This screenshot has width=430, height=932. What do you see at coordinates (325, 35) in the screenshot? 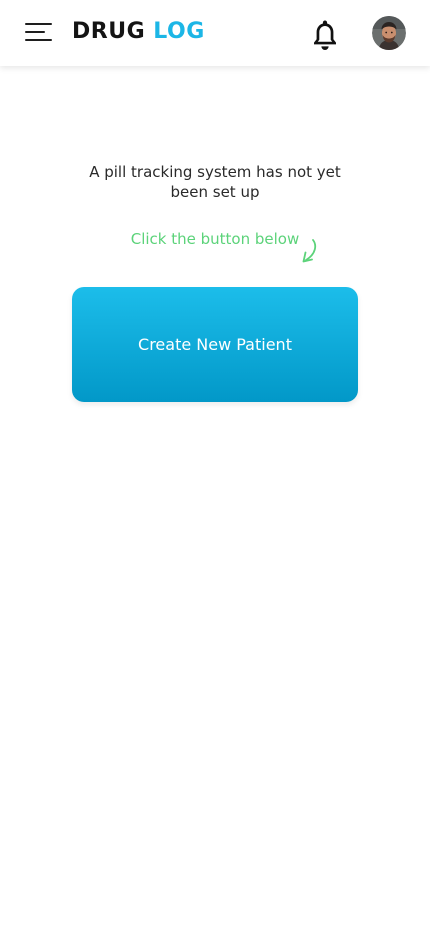
I see `bell-icon` at bounding box center [325, 35].